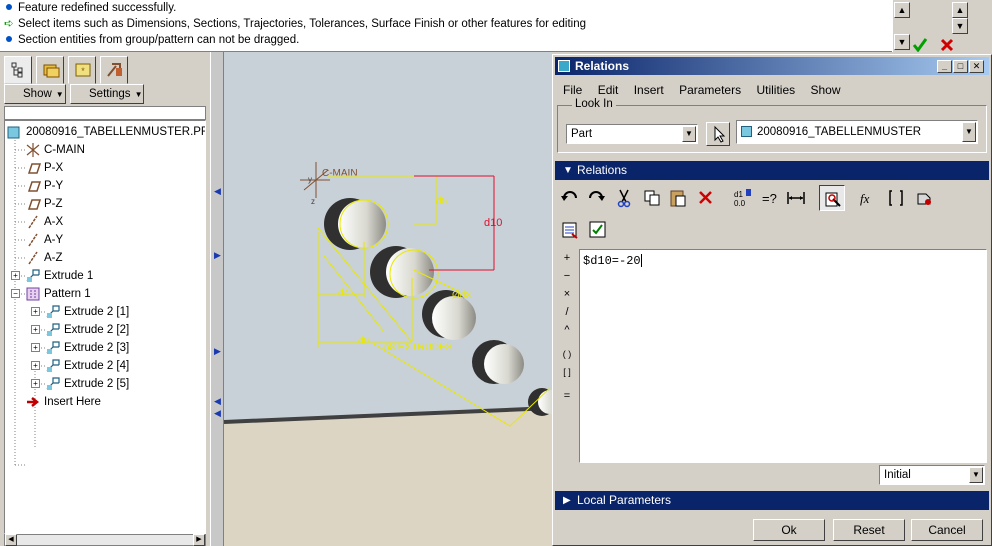  What do you see at coordinates (35, 94) in the screenshot?
I see `show-button: Show ▼` at bounding box center [35, 94].